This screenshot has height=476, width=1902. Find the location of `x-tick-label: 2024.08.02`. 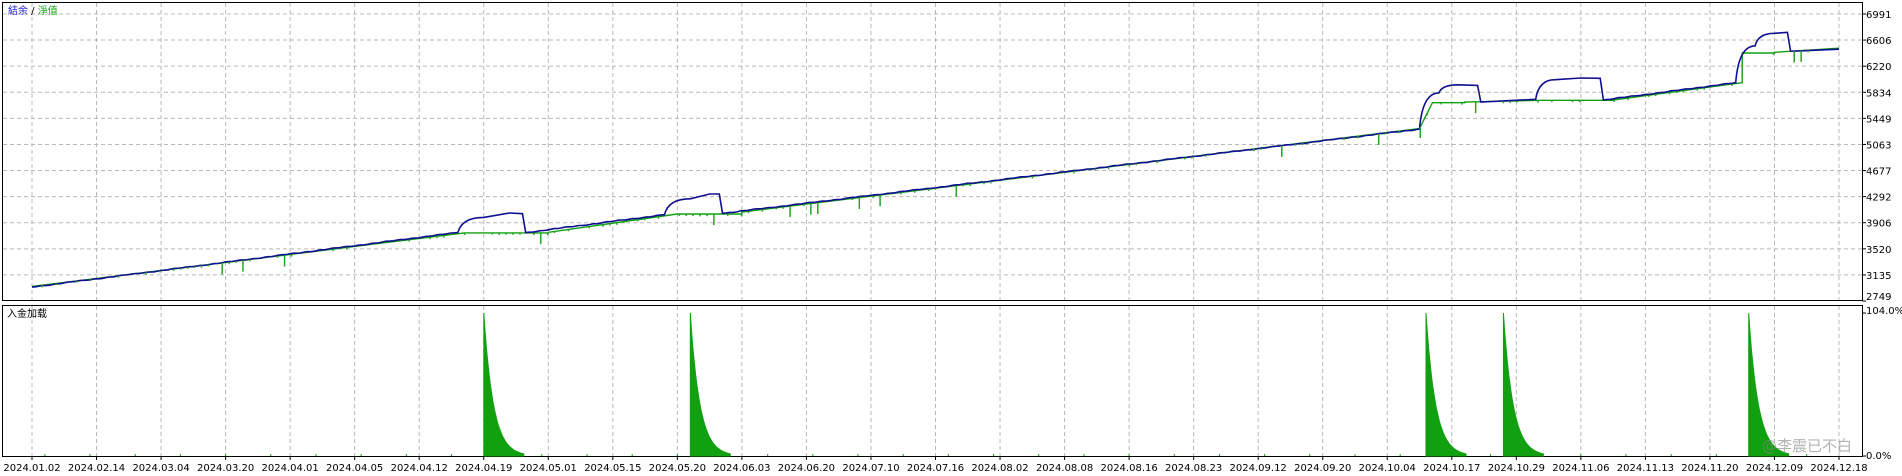

x-tick-label: 2024.08.02 is located at coordinates (999, 468).